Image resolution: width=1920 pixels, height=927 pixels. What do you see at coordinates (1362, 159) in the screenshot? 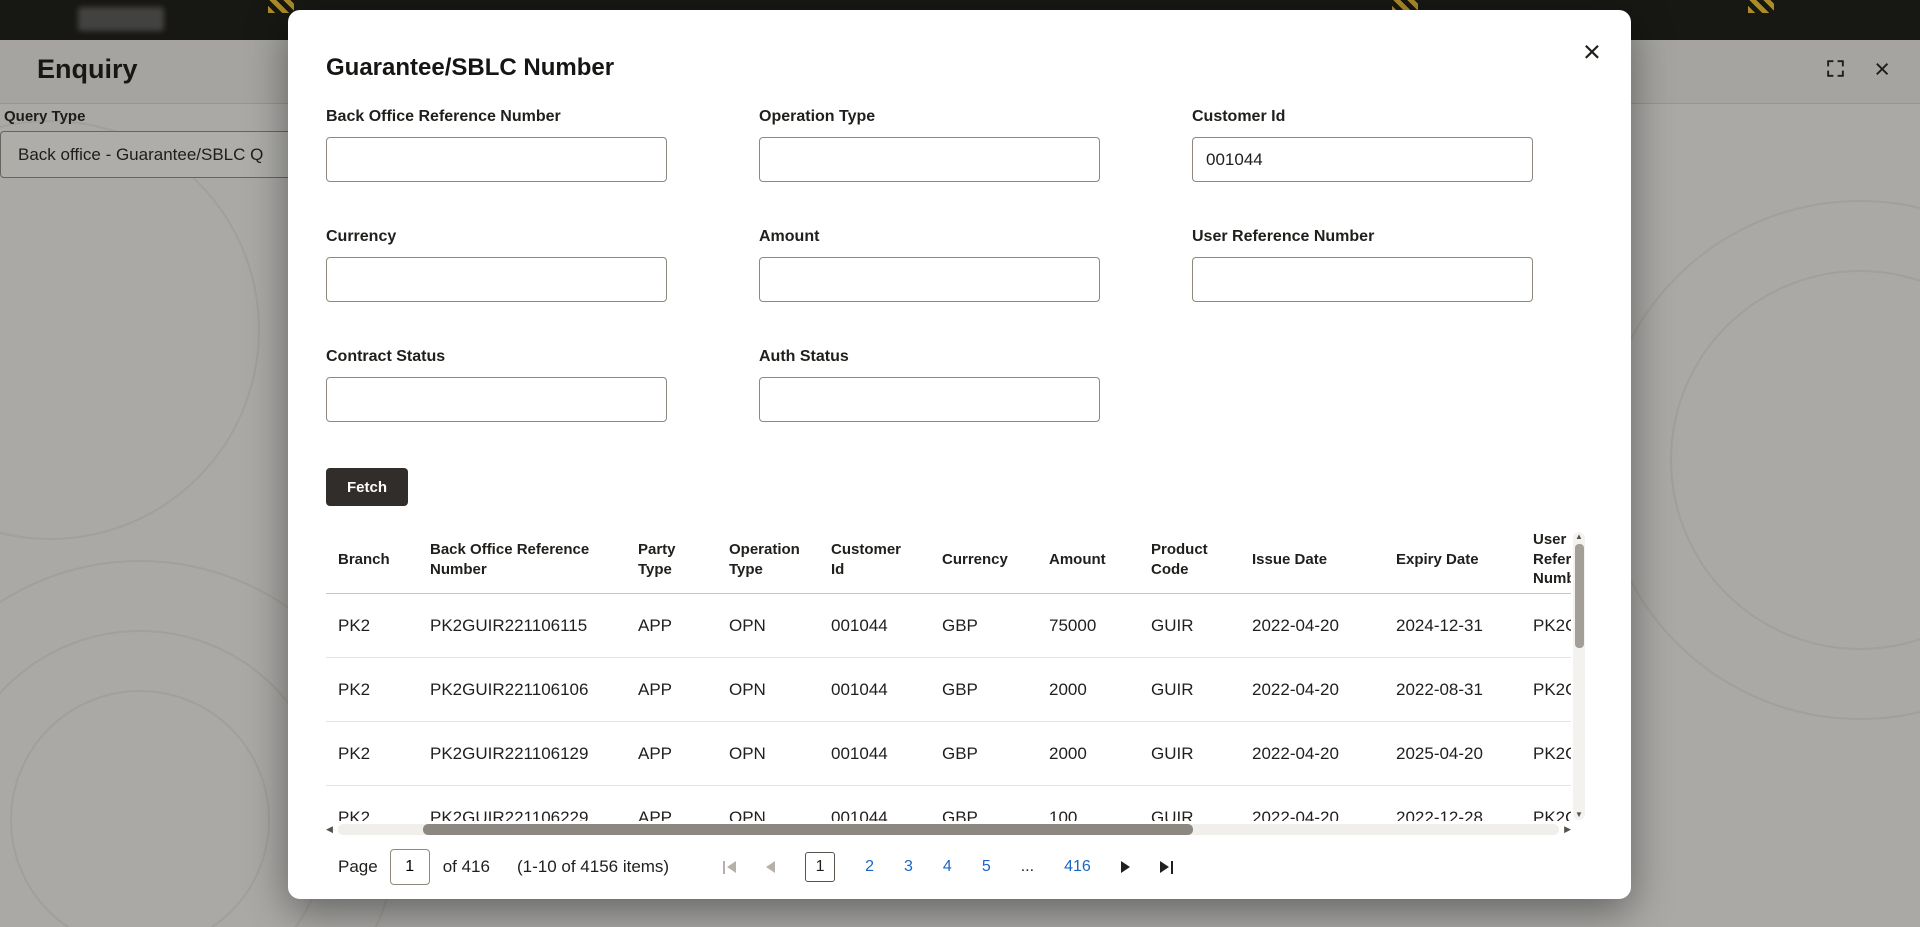
I see `customer-id-input` at bounding box center [1362, 159].